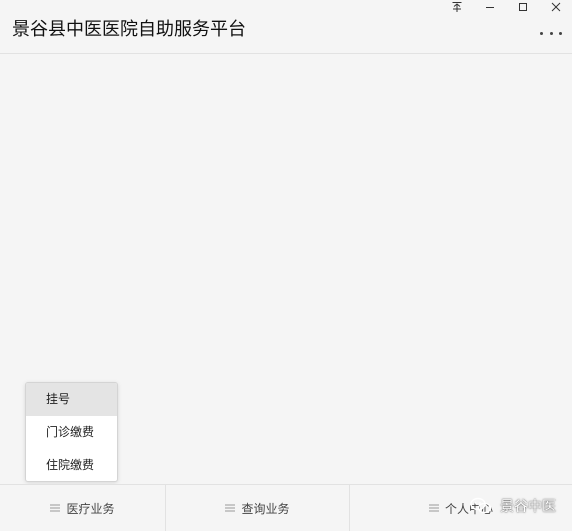  I want to click on pin-icon, so click(457, 7).